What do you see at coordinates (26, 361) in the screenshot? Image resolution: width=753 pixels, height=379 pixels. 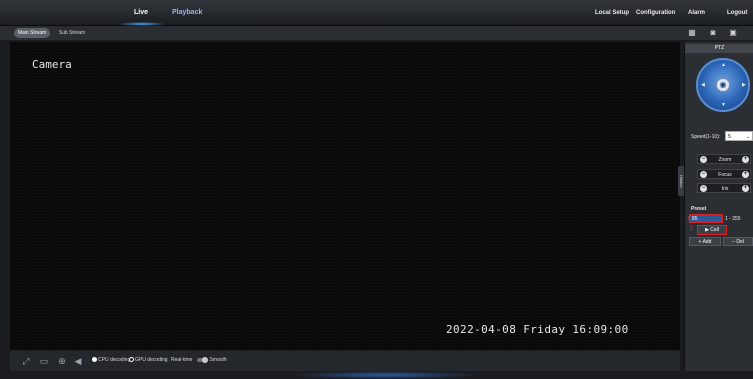 I see `fullscreen-icon: ⤢` at bounding box center [26, 361].